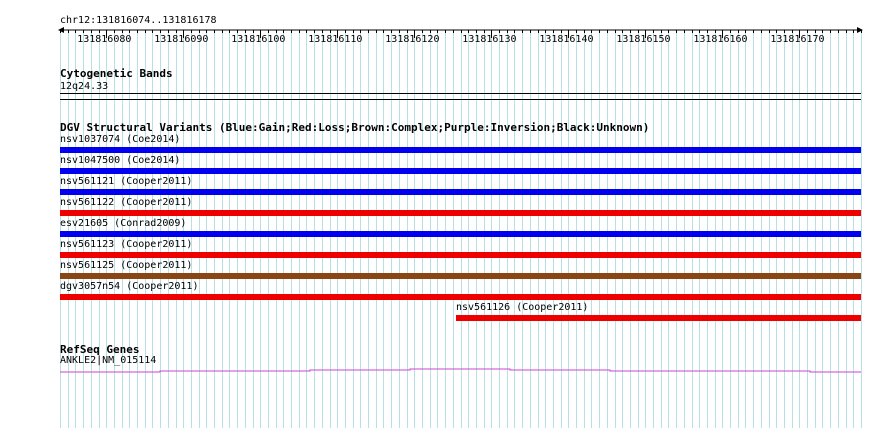 The image size is (890, 428). What do you see at coordinates (489, 39) in the screenshot?
I see `ruler-tick-label: 131816130` at bounding box center [489, 39].